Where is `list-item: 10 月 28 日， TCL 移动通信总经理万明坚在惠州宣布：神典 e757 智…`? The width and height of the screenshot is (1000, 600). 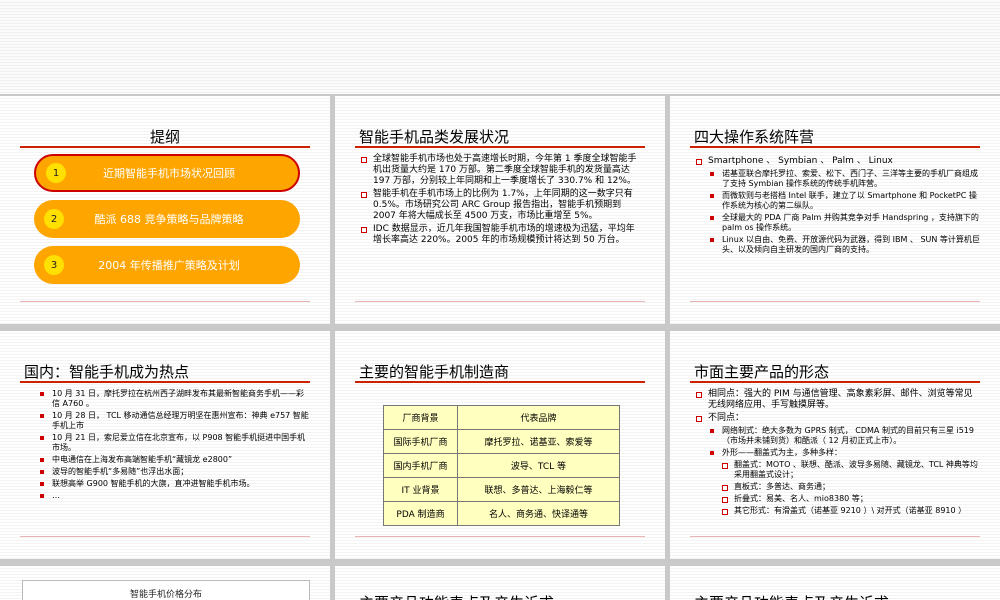
list-item: 10 月 28 日， TCL 移动通信总经理万明坚在惠州宣布：神典 e757 智… is located at coordinates (174, 421).